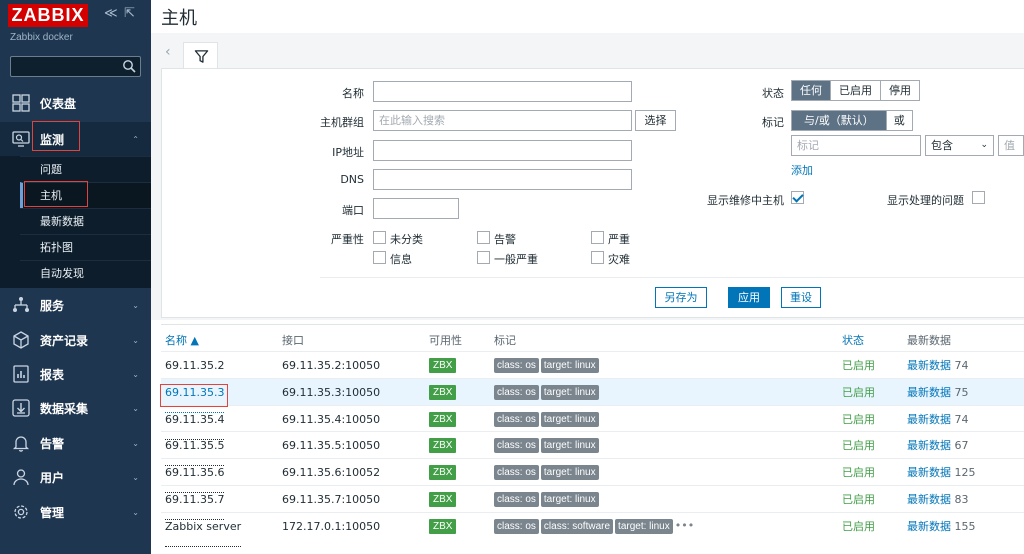  What do you see at coordinates (853, 340) in the screenshot?
I see `col-header-status: 状态` at bounding box center [853, 340].